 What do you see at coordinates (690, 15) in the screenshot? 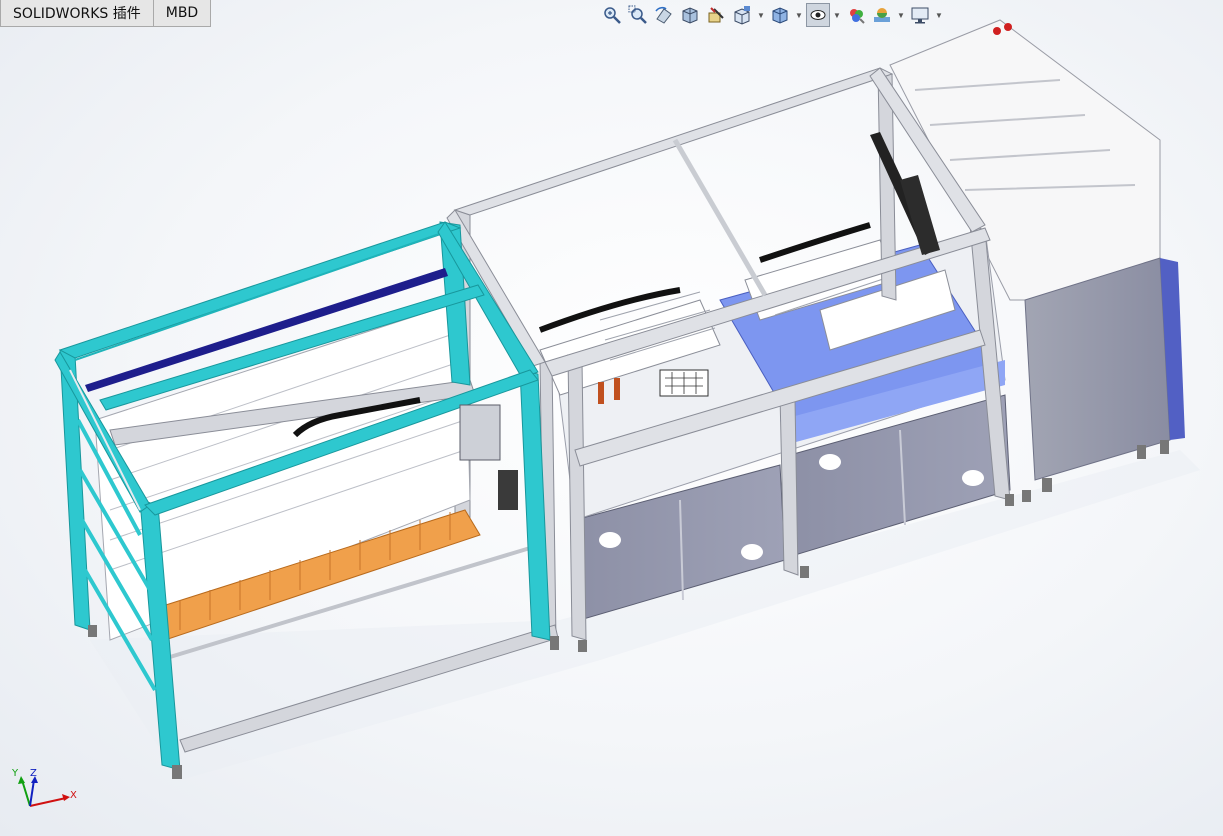
I see `section-view-icon` at bounding box center [690, 15].